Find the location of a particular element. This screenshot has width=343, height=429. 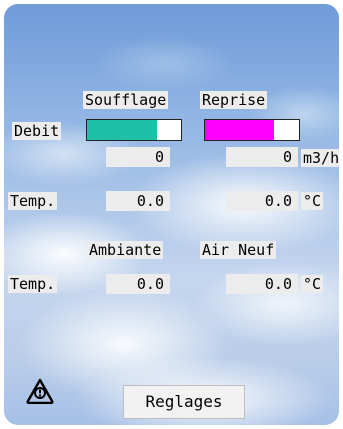

reprise-flow-bar is located at coordinates (252, 130).